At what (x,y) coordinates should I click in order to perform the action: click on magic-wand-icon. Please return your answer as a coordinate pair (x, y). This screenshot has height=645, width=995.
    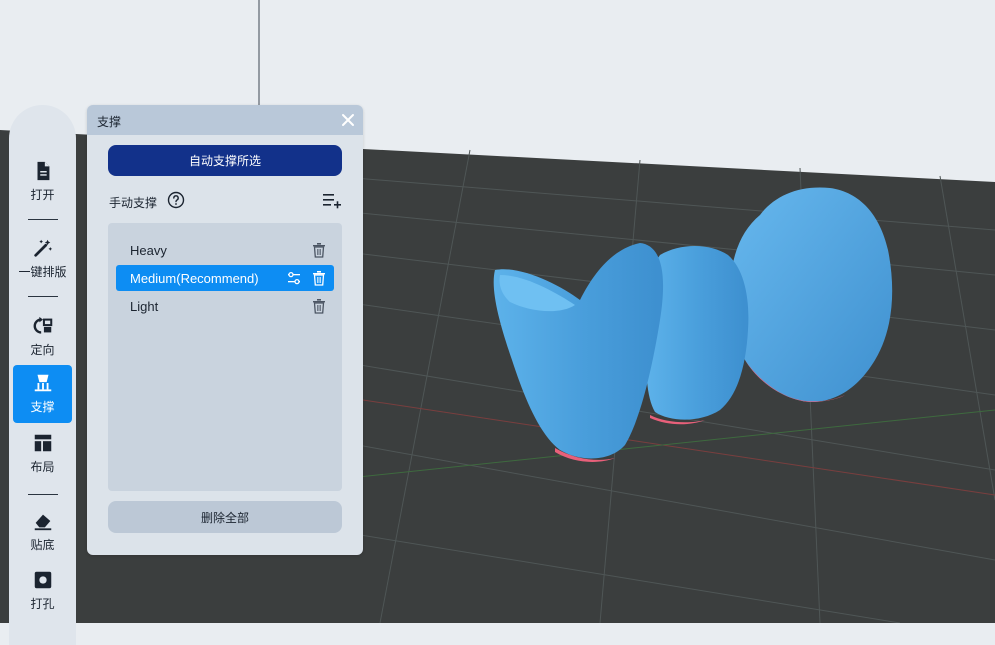
    Looking at the image, I should click on (42, 248).